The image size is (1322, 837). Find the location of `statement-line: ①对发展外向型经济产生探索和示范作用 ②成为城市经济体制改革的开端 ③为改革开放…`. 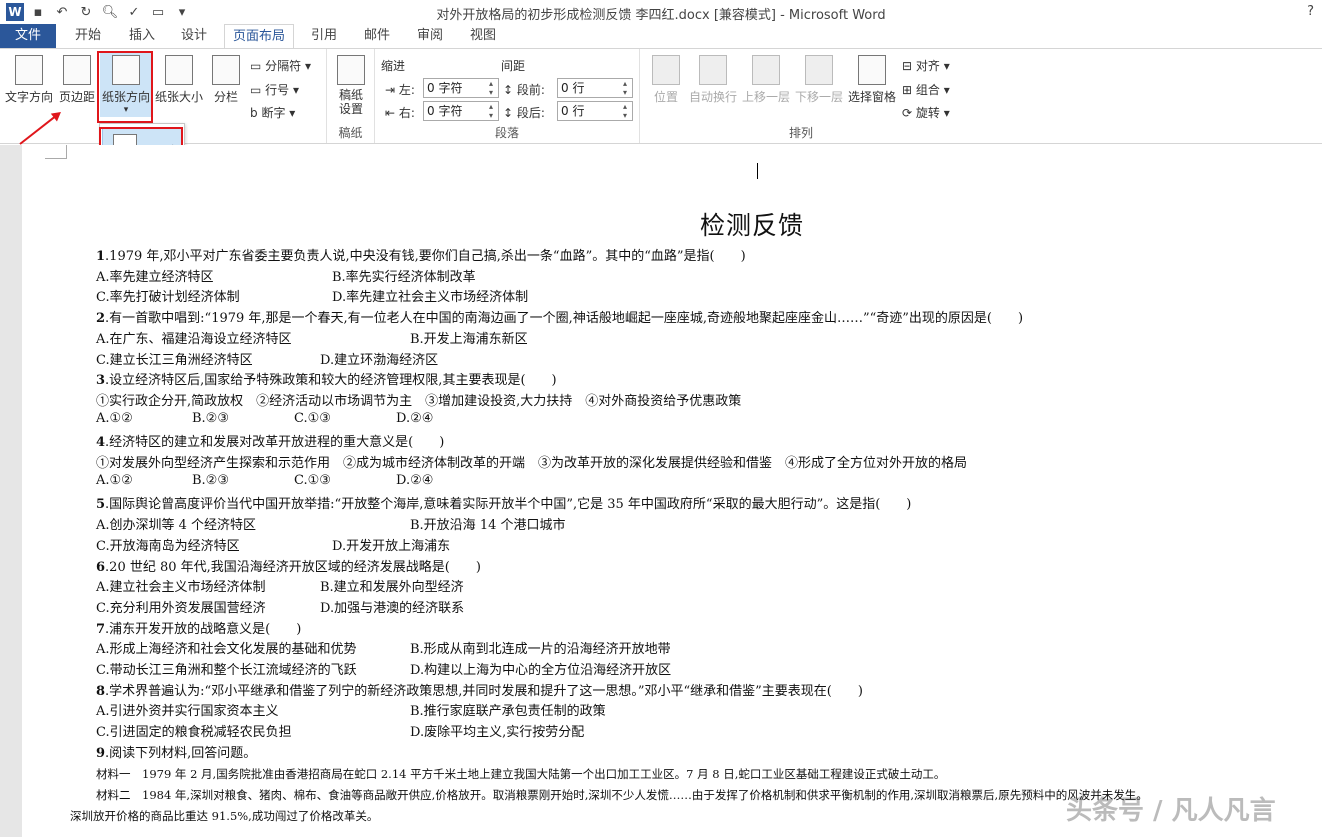

statement-line: ①对发展外向型经济产生探索和示范作用 ②成为城市经济体制改革的开端 ③为改革开放… is located at coordinates (531, 461).